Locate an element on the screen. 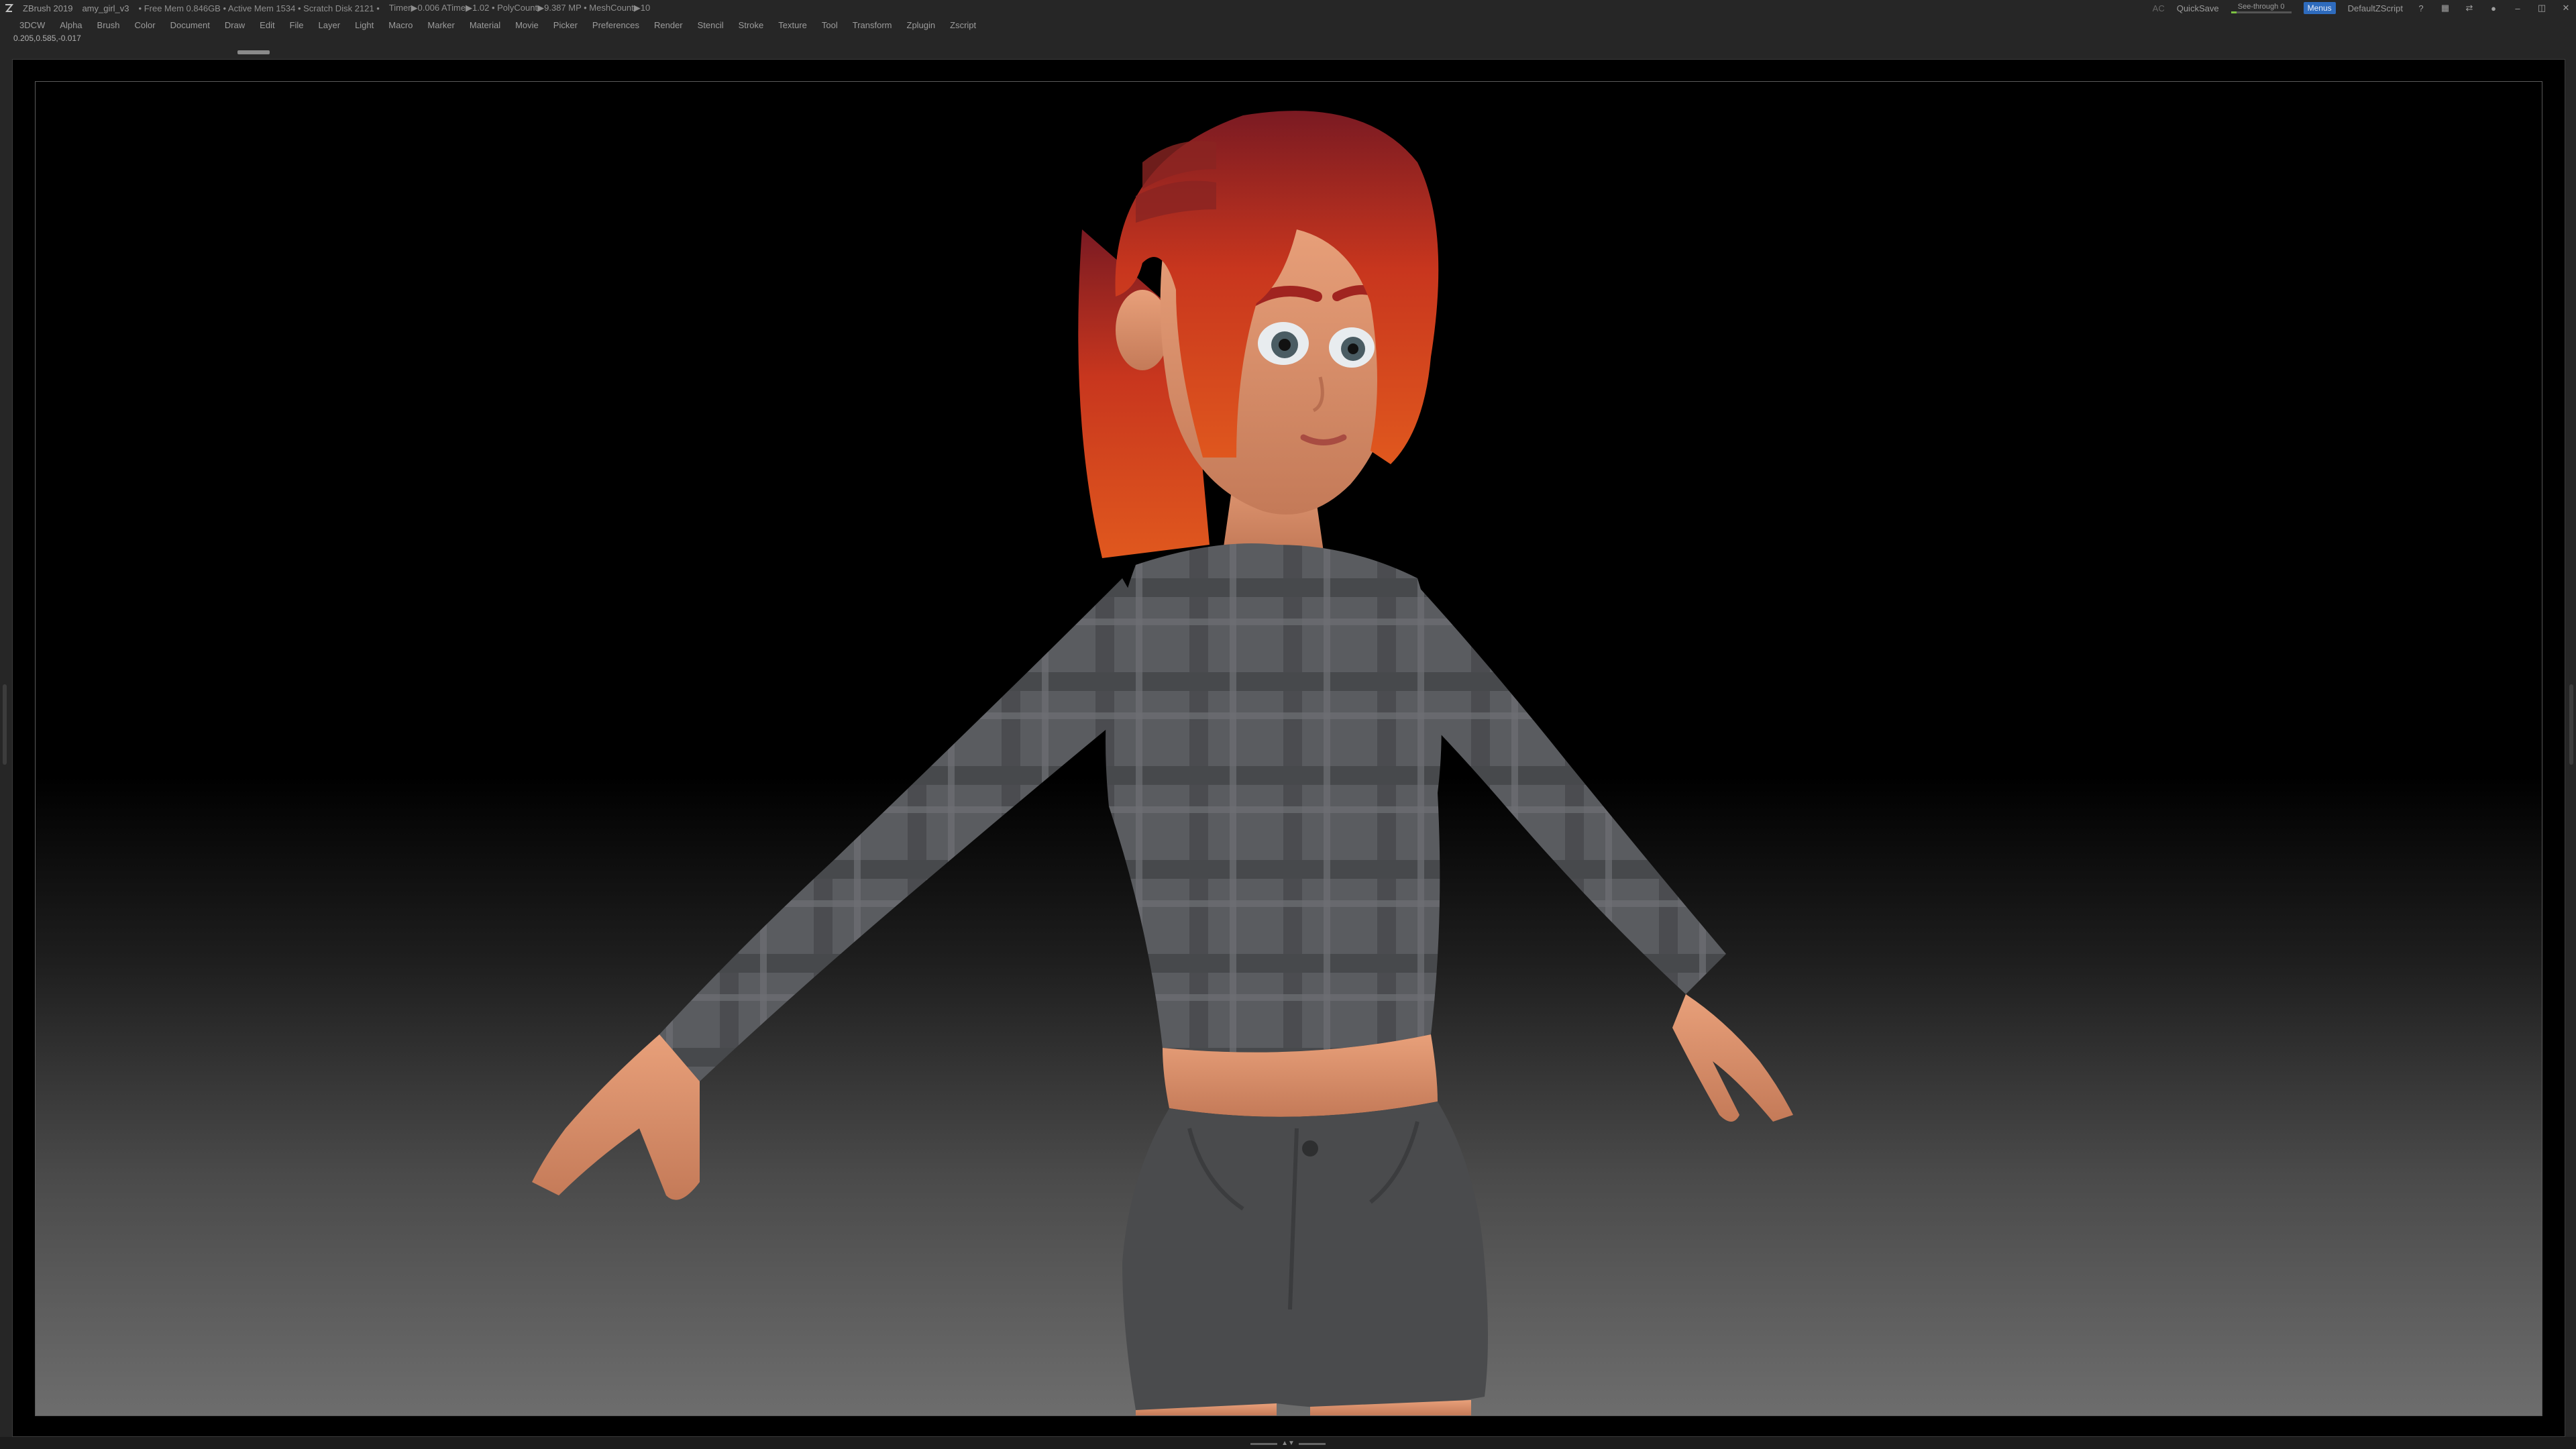 The width and height of the screenshot is (2576, 1449). grip-left is located at coordinates (1264, 1443).